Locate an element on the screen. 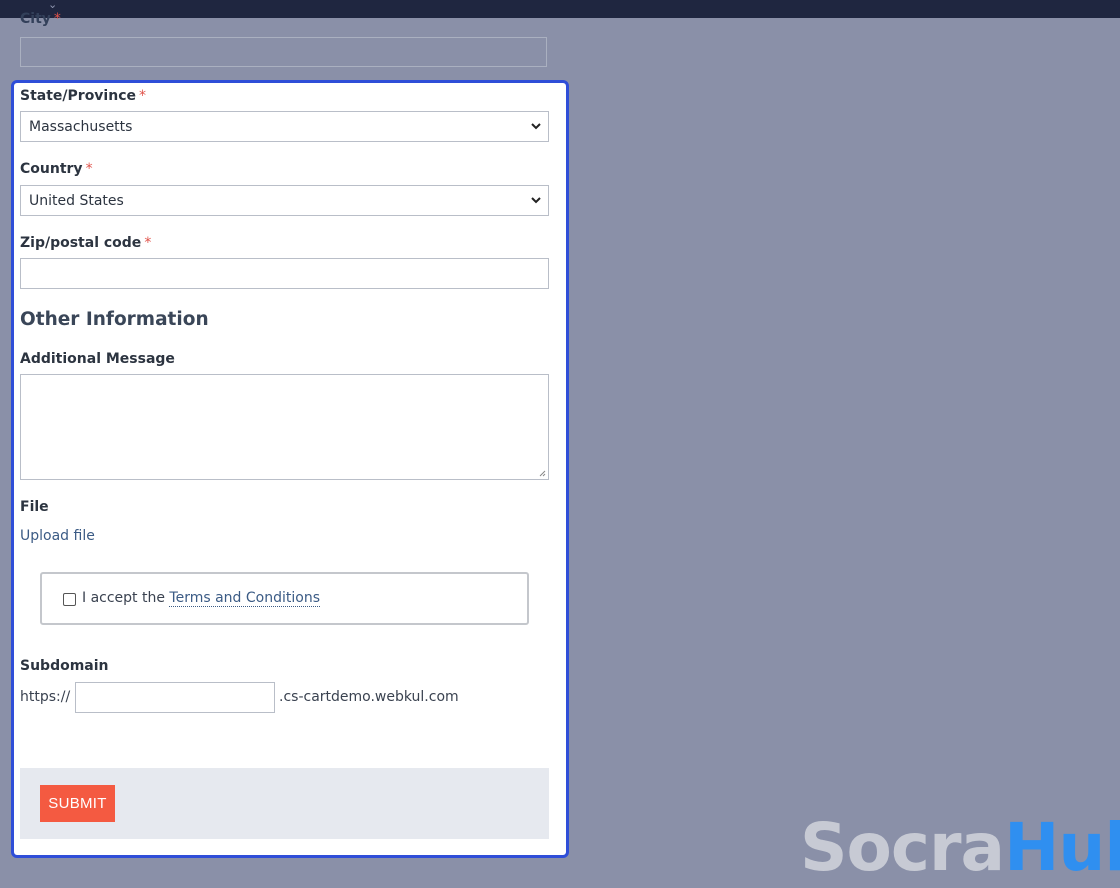 This screenshot has width=1120, height=888. zip-label-text: Zip/postal code is located at coordinates (81, 243).